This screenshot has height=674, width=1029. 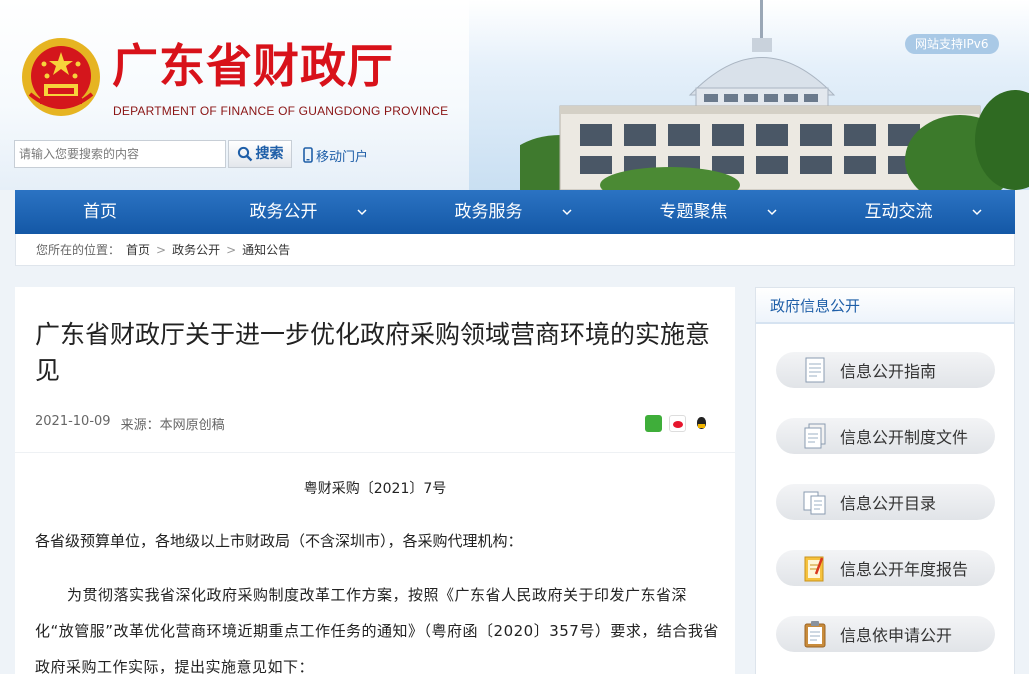 I want to click on sidebar-item-disclosure-guide: 信息公开指南, so click(x=885, y=370).